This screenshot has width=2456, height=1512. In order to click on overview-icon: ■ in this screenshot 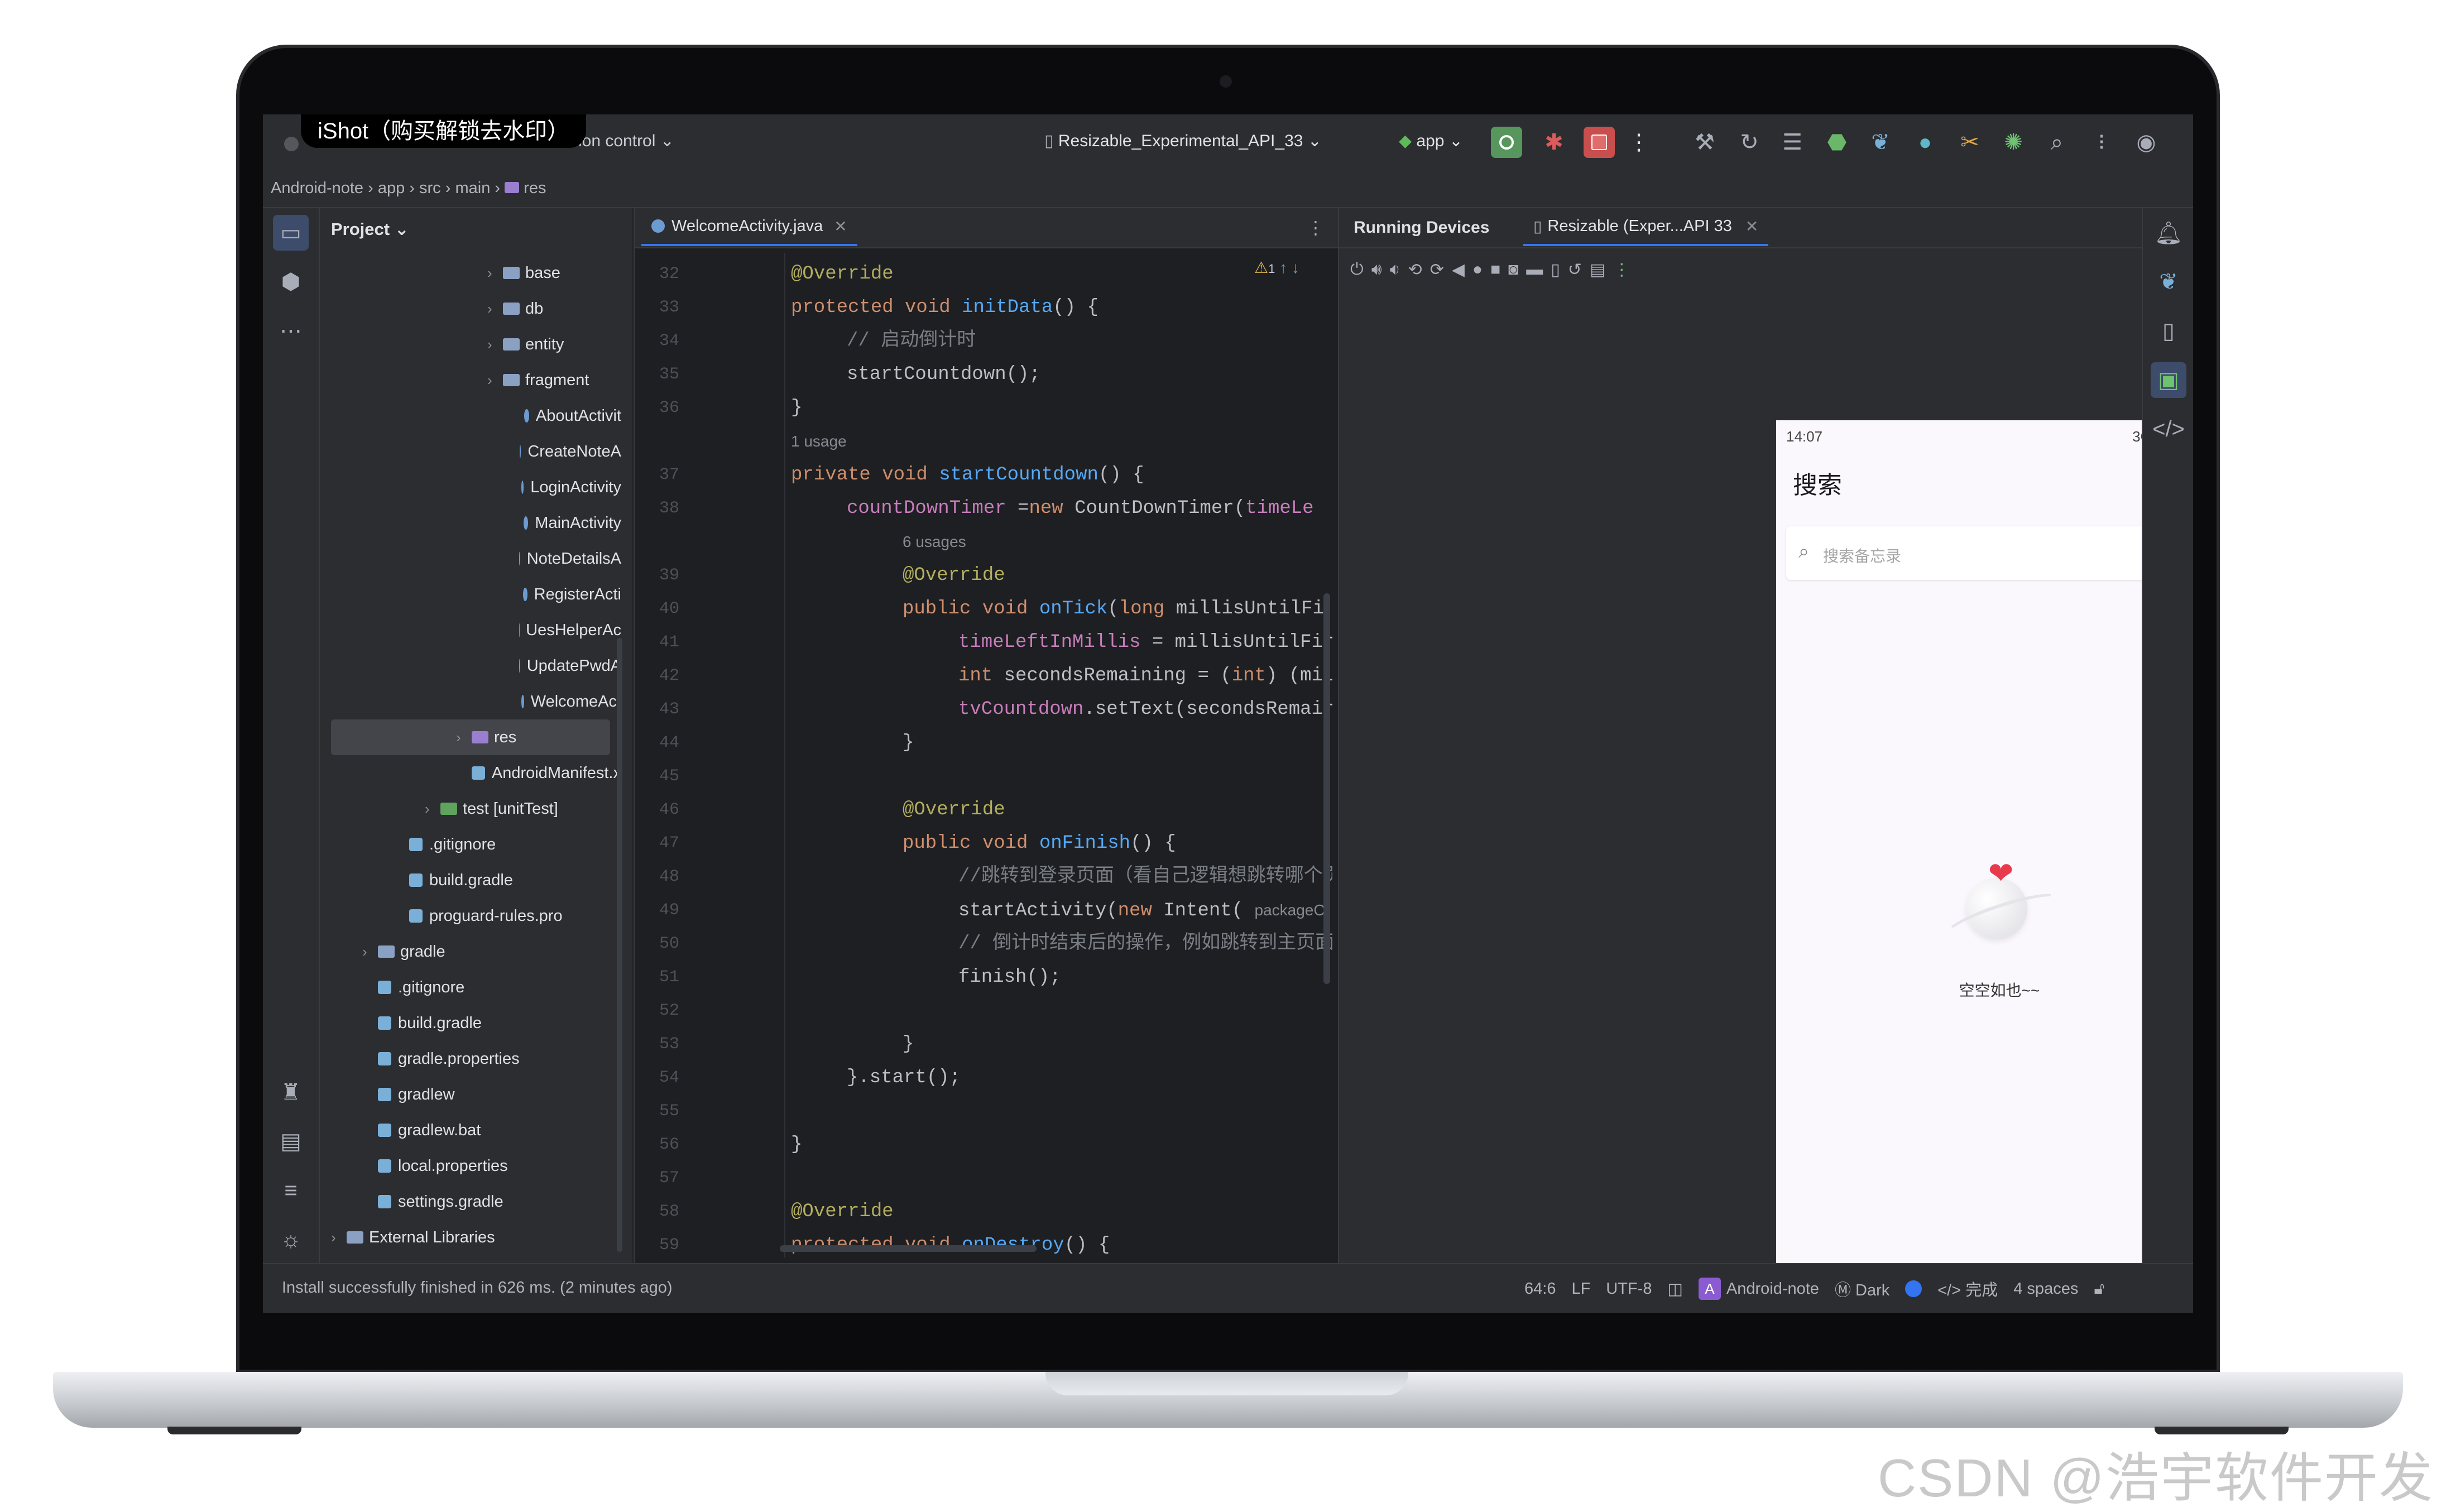, I will do `click(1495, 269)`.